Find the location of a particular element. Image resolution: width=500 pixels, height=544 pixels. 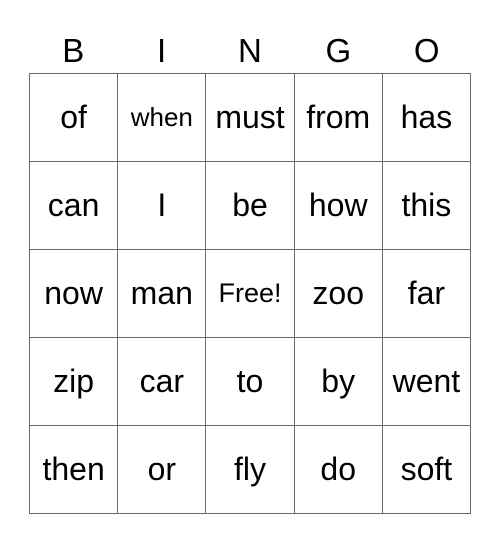

bingo-cell: I is located at coordinates (162, 206).